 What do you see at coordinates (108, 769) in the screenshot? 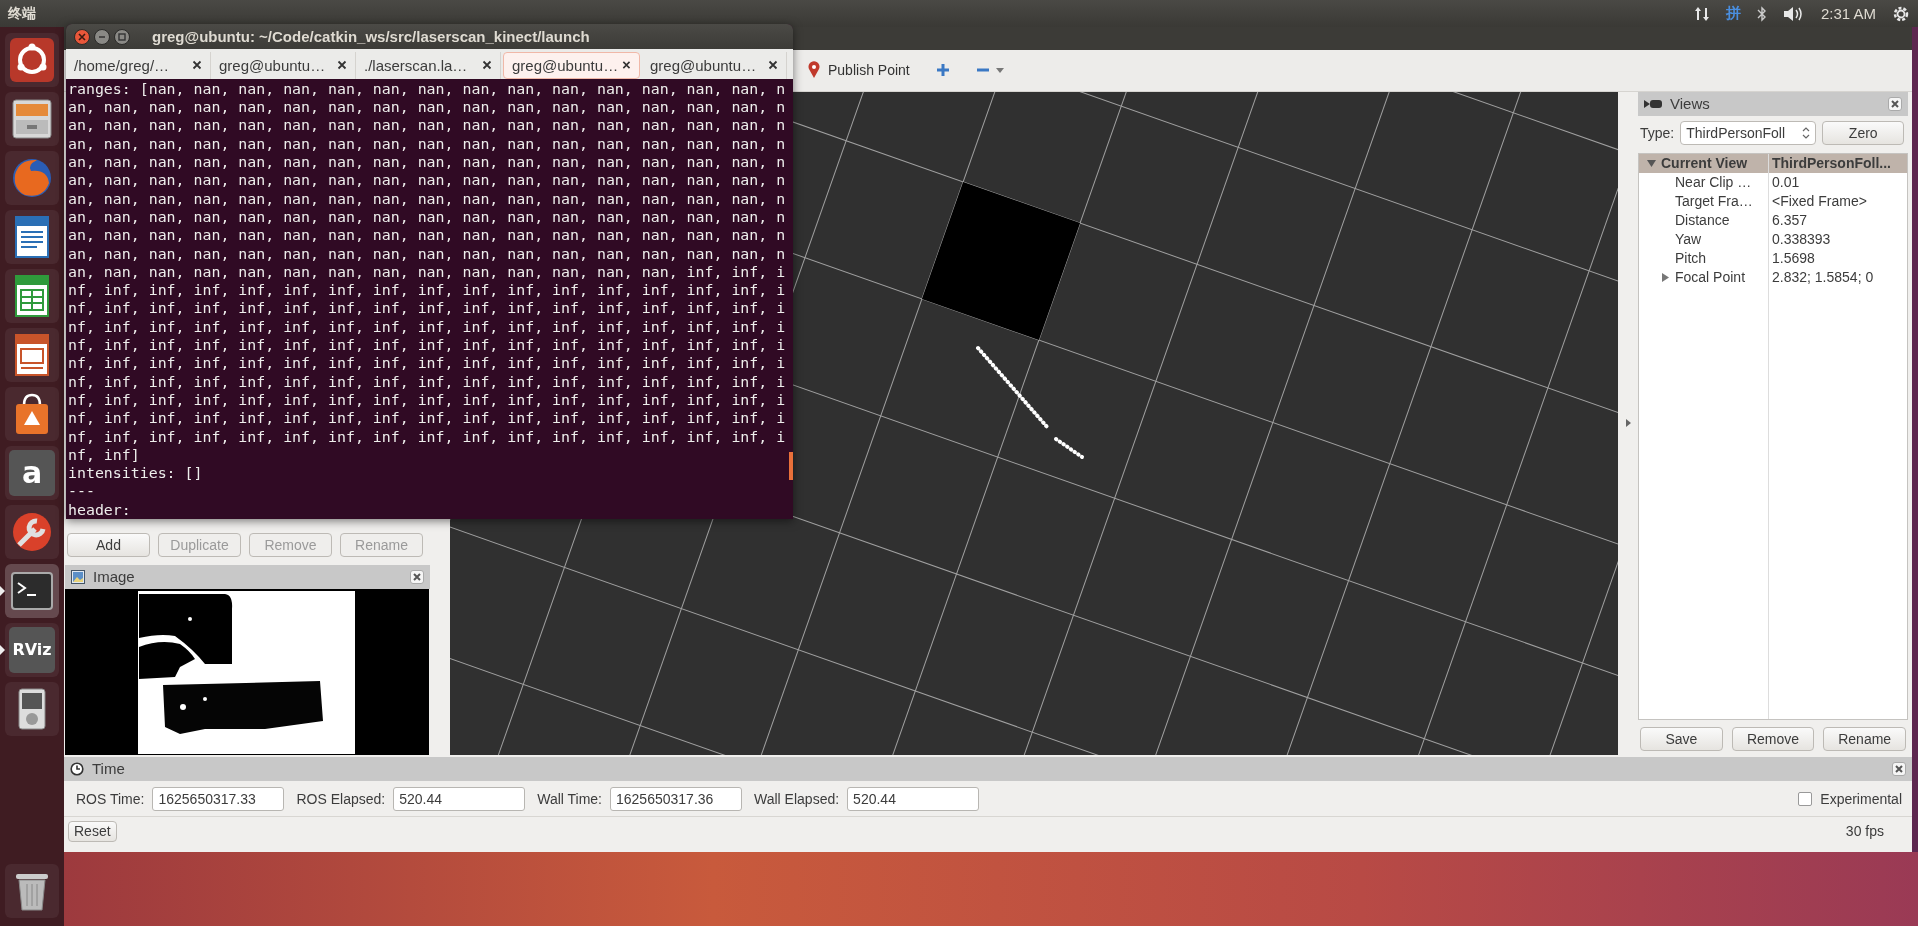
I see `panel-title: Time` at bounding box center [108, 769].